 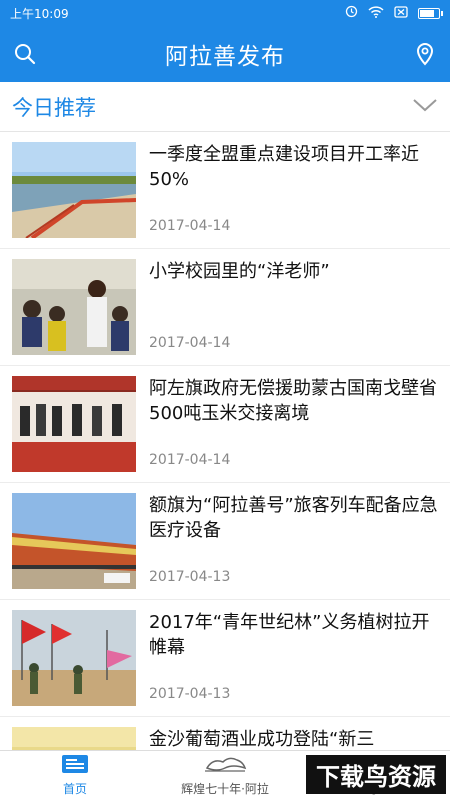 What do you see at coordinates (351, 13) in the screenshot?
I see `alarm-icon` at bounding box center [351, 13].